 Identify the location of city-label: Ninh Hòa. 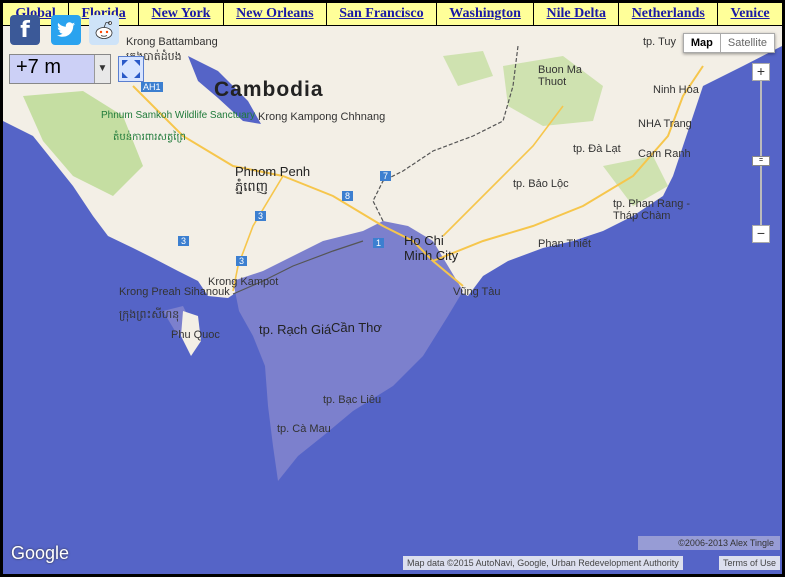
(676, 90).